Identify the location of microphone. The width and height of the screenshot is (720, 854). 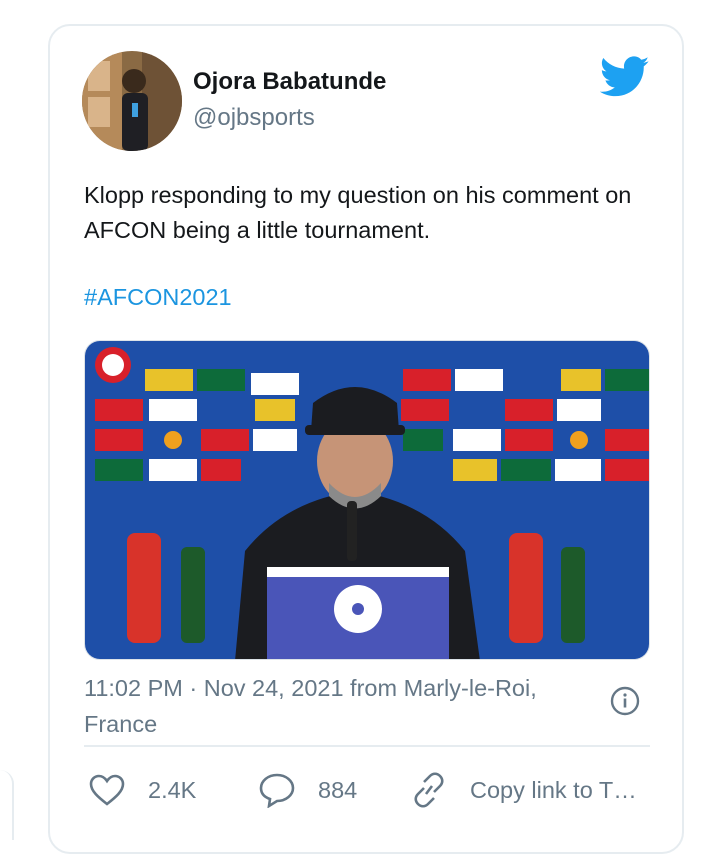
(352, 531).